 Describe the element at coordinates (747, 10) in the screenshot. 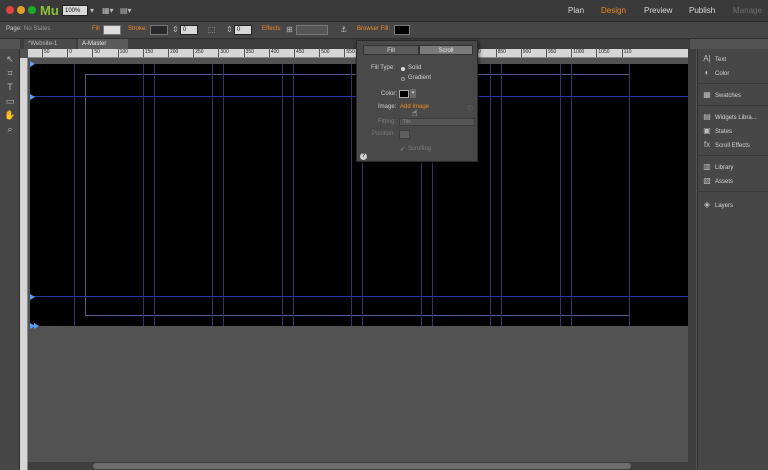

I see `mode-manage: Manage` at that location.